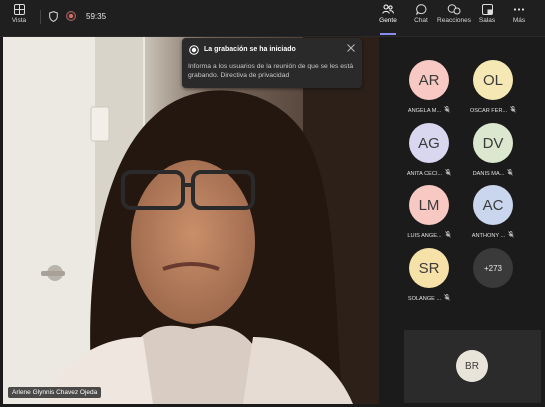 The width and height of the screenshot is (545, 407). Describe the element at coordinates (55, 392) in the screenshot. I see `speaker-name-tag: Arlene Glynnis Chavez Ojeda` at that location.